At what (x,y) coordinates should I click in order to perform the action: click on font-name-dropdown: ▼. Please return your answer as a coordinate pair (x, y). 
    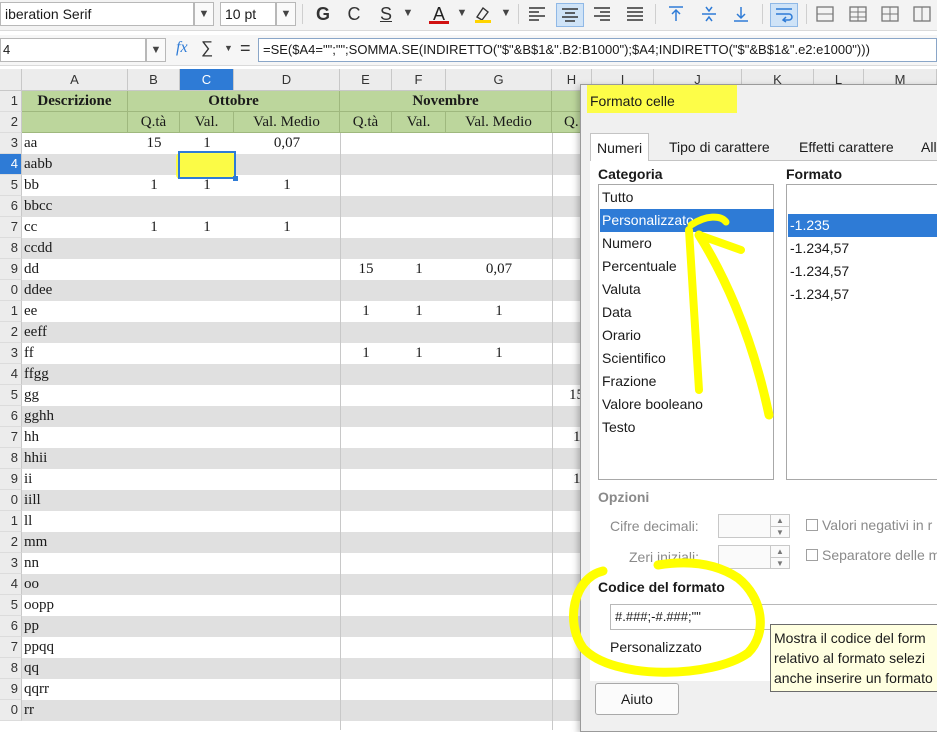
    Looking at the image, I should click on (204, 14).